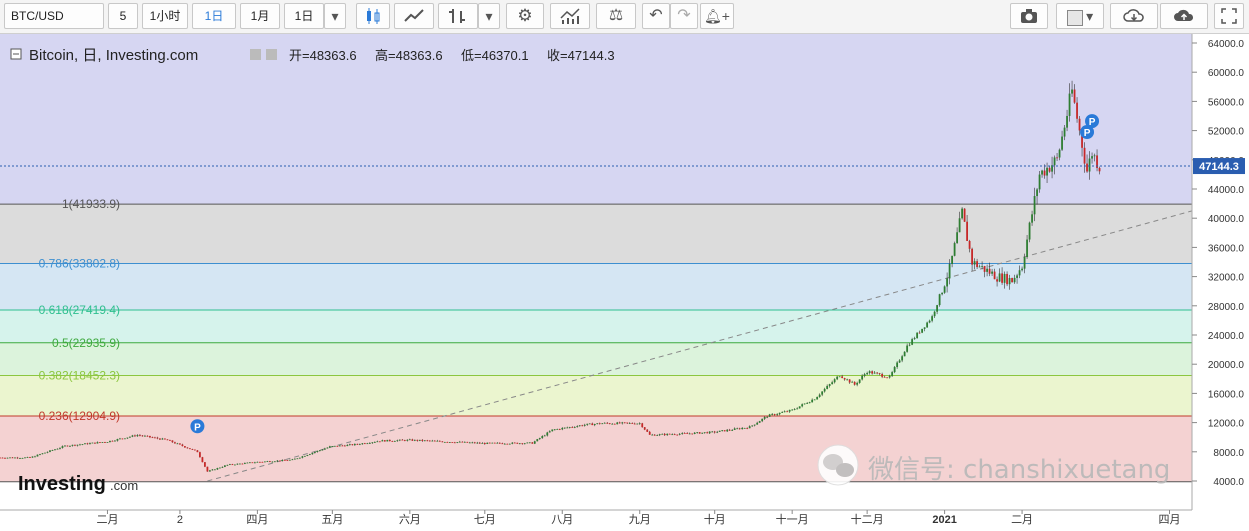 The width and height of the screenshot is (1249, 531). Describe the element at coordinates (165, 16) in the screenshot. I see `interval-1h-button: 1小时` at that location.